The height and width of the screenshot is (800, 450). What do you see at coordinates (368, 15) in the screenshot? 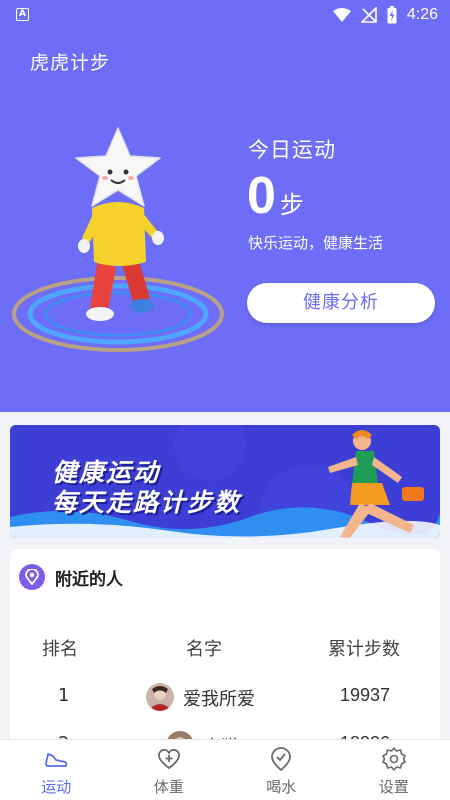
I see `no-signal-icon` at bounding box center [368, 15].